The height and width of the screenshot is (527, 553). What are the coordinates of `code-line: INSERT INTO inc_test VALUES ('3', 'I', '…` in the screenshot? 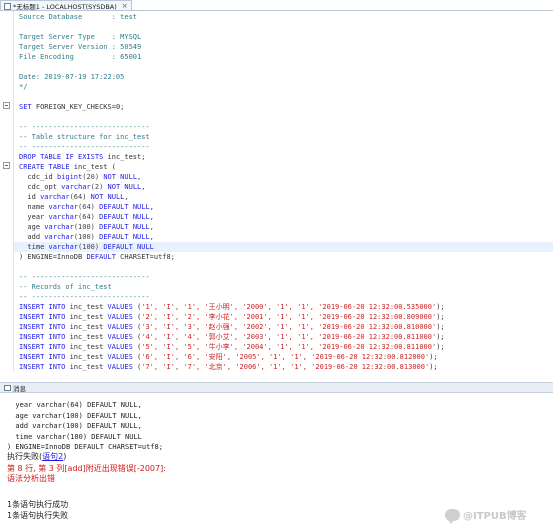 It's located at (232, 327).